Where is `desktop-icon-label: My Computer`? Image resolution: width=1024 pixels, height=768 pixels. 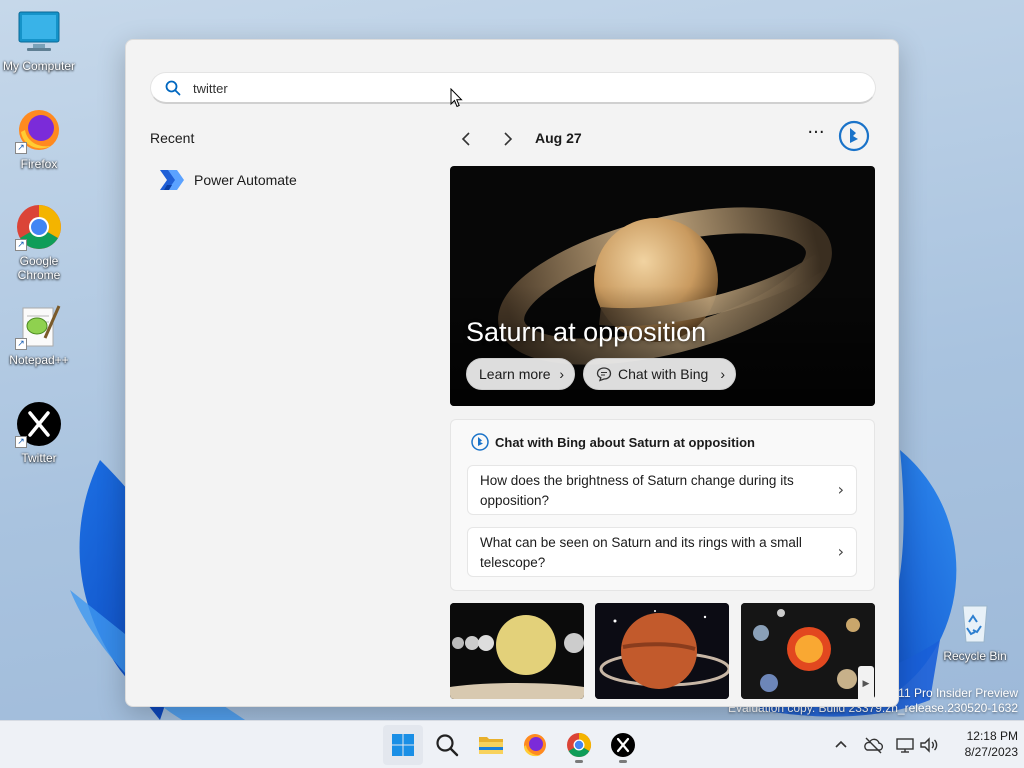 desktop-icon-label: My Computer is located at coordinates (39, 66).